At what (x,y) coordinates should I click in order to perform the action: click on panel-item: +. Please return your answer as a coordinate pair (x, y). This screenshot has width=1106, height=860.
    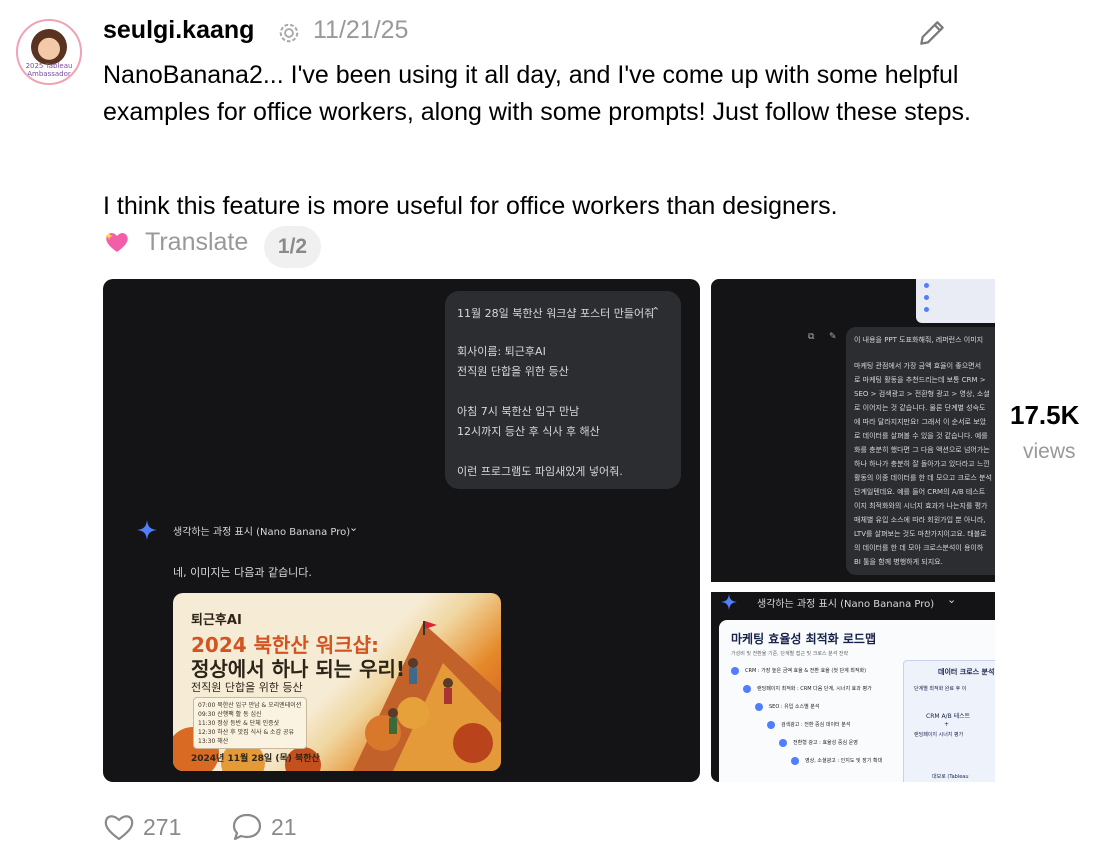
    Looking at the image, I should click on (947, 724).